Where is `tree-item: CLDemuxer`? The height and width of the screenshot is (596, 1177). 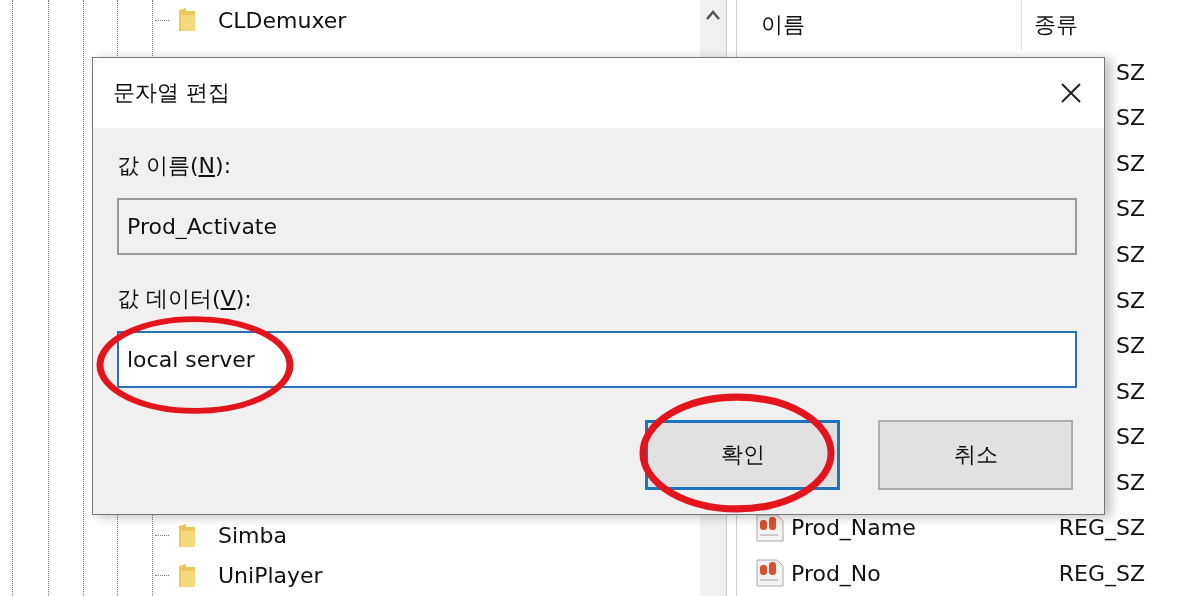
tree-item: CLDemuxer is located at coordinates (282, 20).